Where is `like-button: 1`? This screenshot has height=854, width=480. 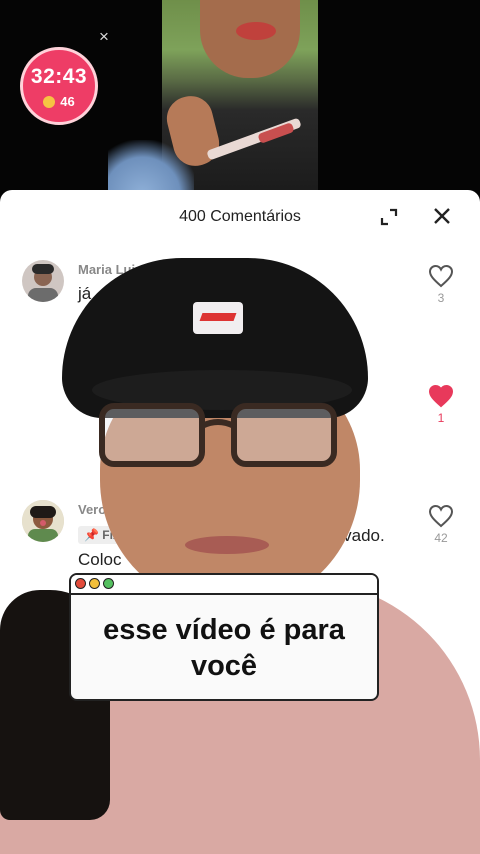 like-button: 1 is located at coordinates (441, 404).